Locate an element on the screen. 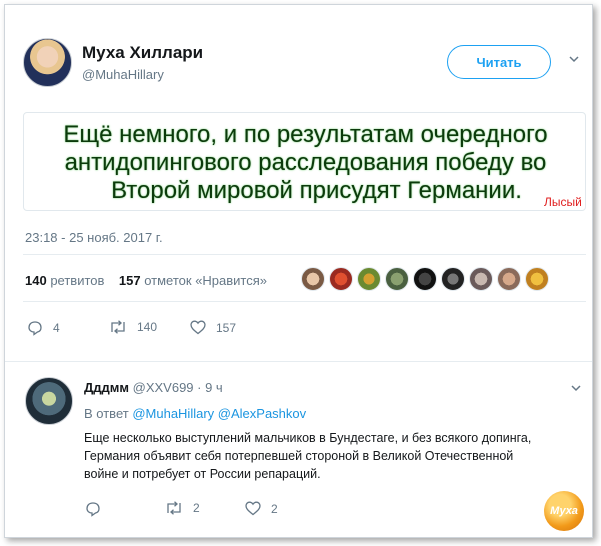 The height and width of the screenshot is (546, 601). mention-link: @MuhaHillary is located at coordinates (173, 413).